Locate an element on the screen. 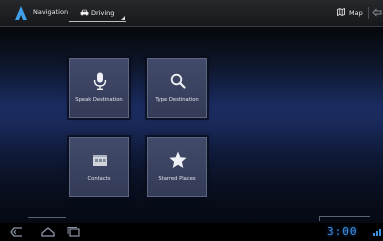 The image size is (383, 241). action-divider is located at coordinates (368, 13).